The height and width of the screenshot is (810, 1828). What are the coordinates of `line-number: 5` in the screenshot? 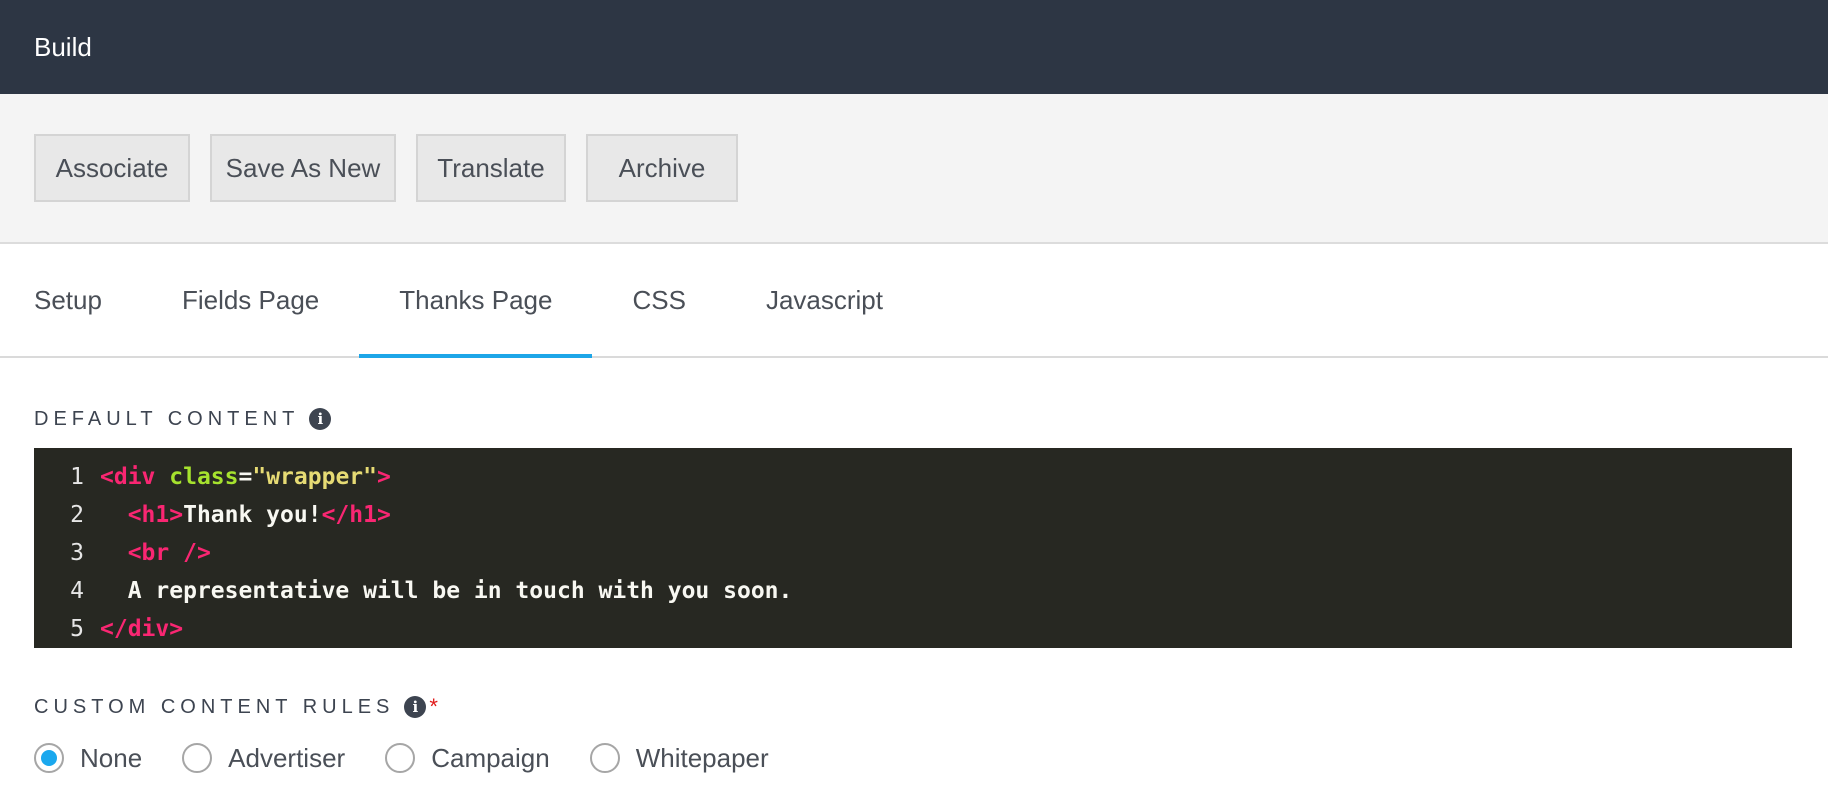 It's located at (77, 629).